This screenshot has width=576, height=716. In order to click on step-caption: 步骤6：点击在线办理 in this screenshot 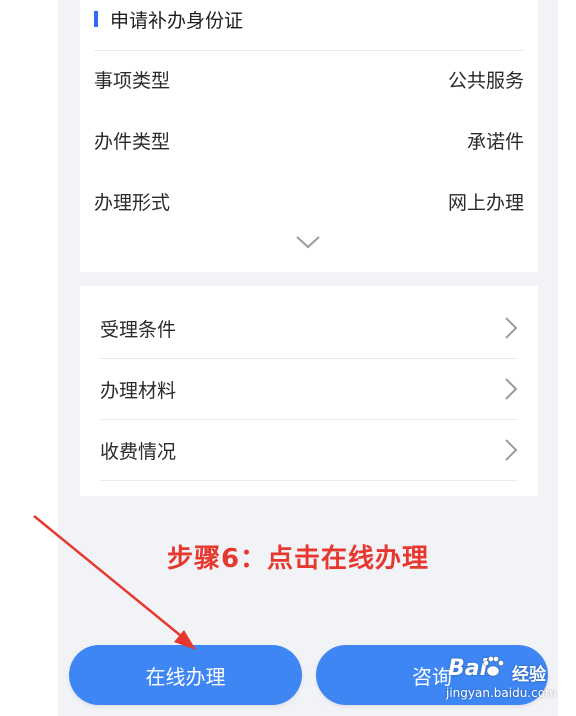, I will do `click(288, 556)`.